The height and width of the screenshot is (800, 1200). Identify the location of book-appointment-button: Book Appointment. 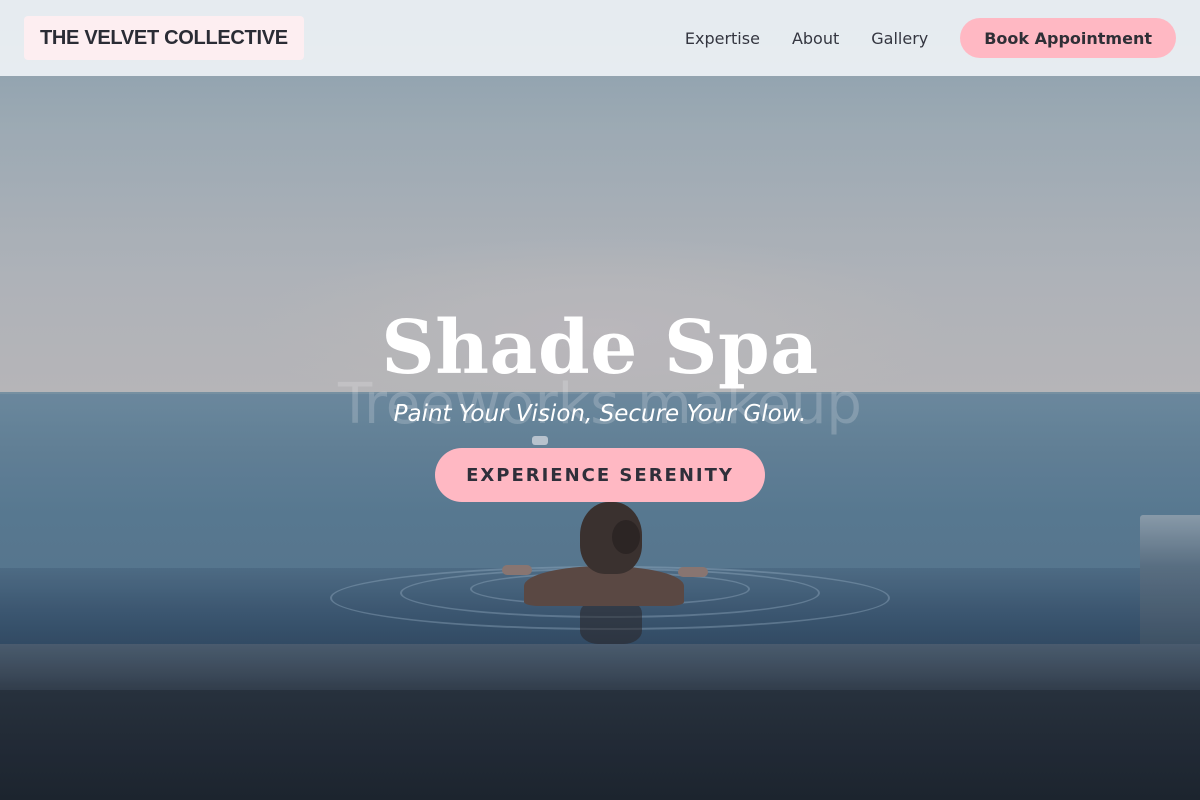
(1068, 38).